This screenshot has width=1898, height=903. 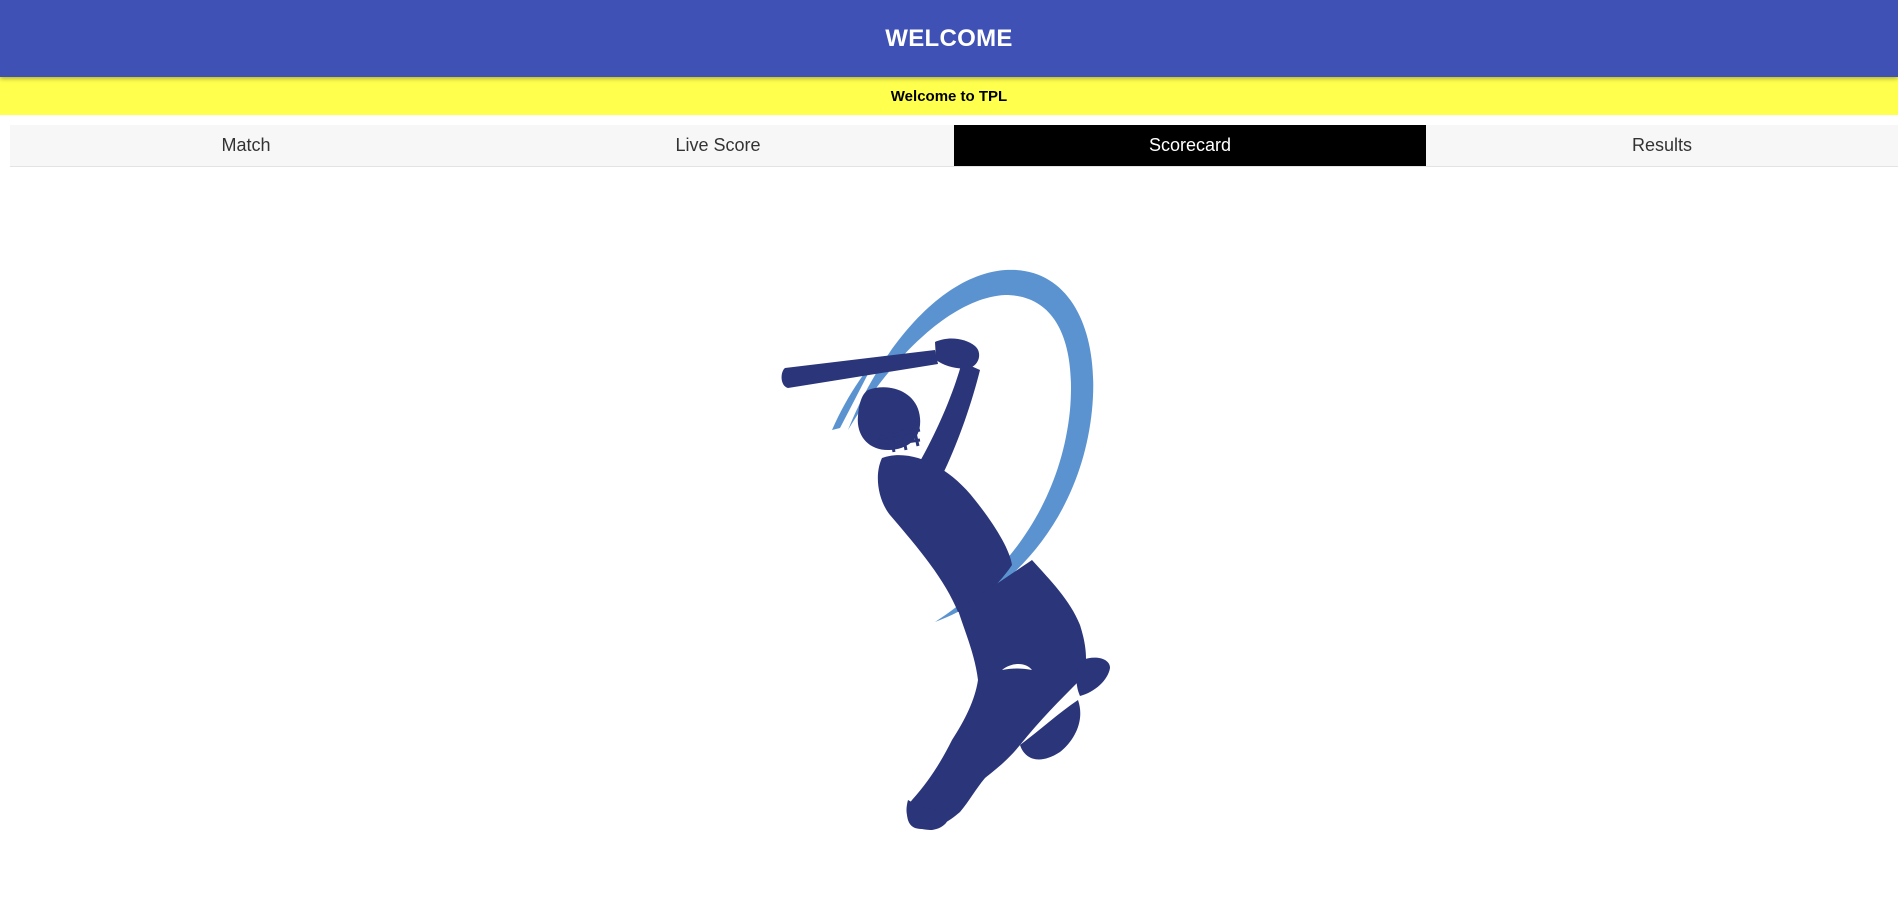 I want to click on shoe-front, so click(x=1093, y=676).